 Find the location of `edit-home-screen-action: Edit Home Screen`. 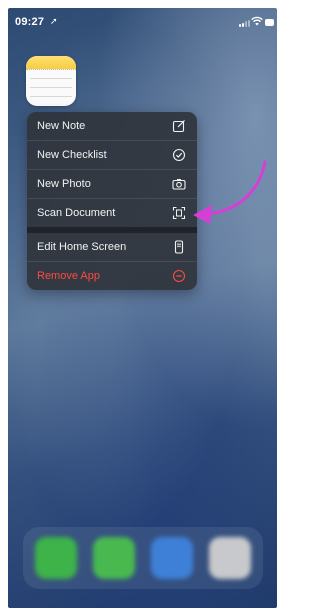

edit-home-screen-action: Edit Home Screen is located at coordinates (112, 247).